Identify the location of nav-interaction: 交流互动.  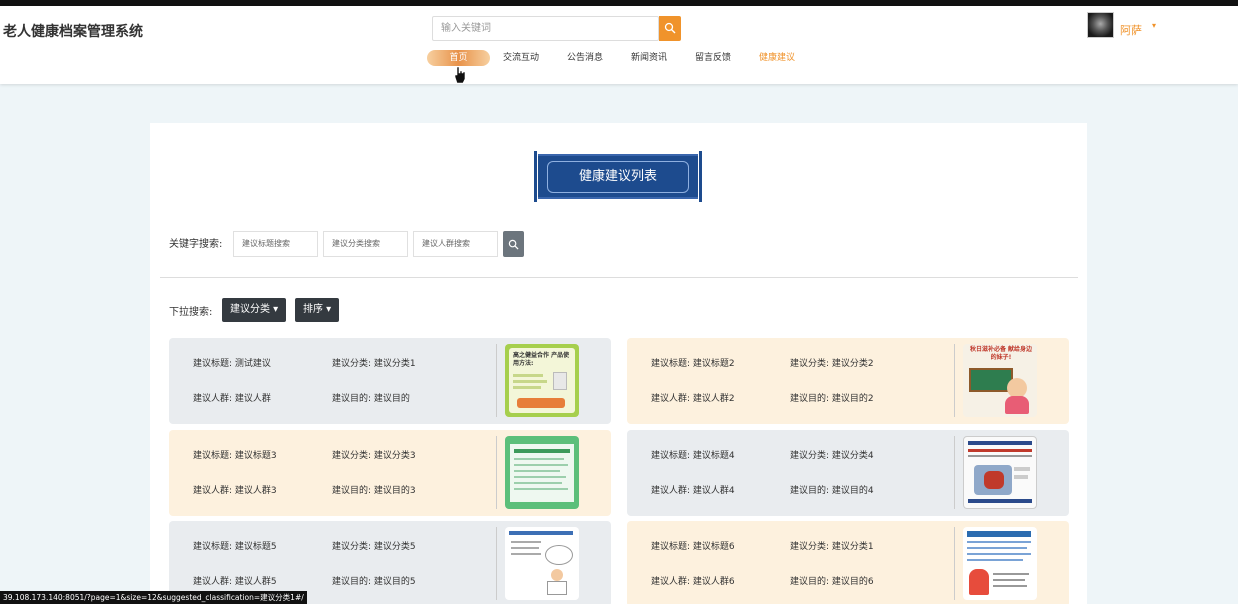
(521, 58).